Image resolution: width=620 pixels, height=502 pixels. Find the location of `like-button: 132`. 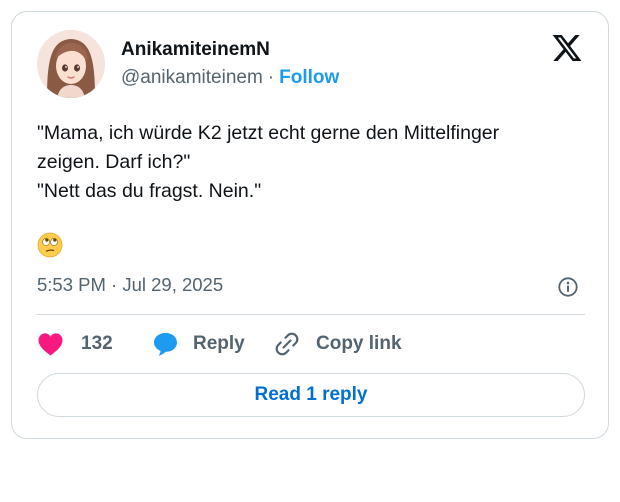

like-button: 132 is located at coordinates (75, 344).